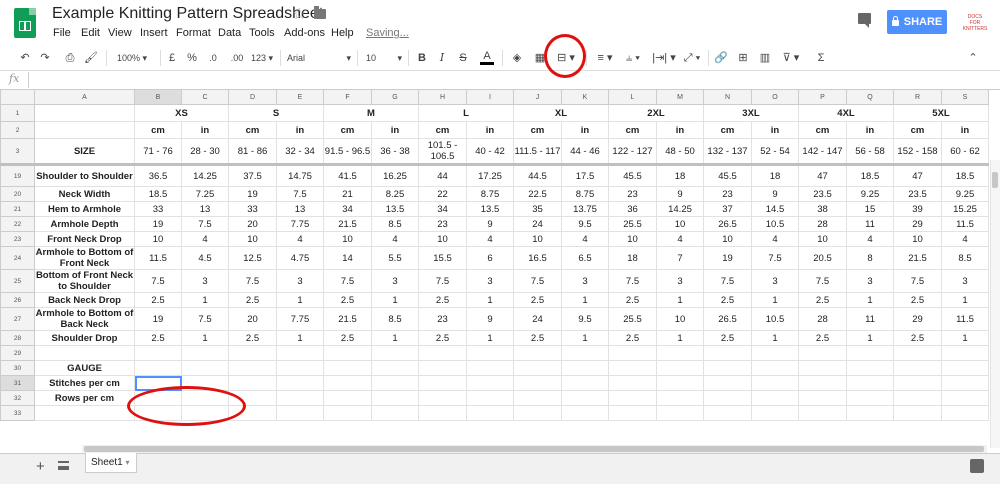  I want to click on cell: 7.75, so click(300, 319).